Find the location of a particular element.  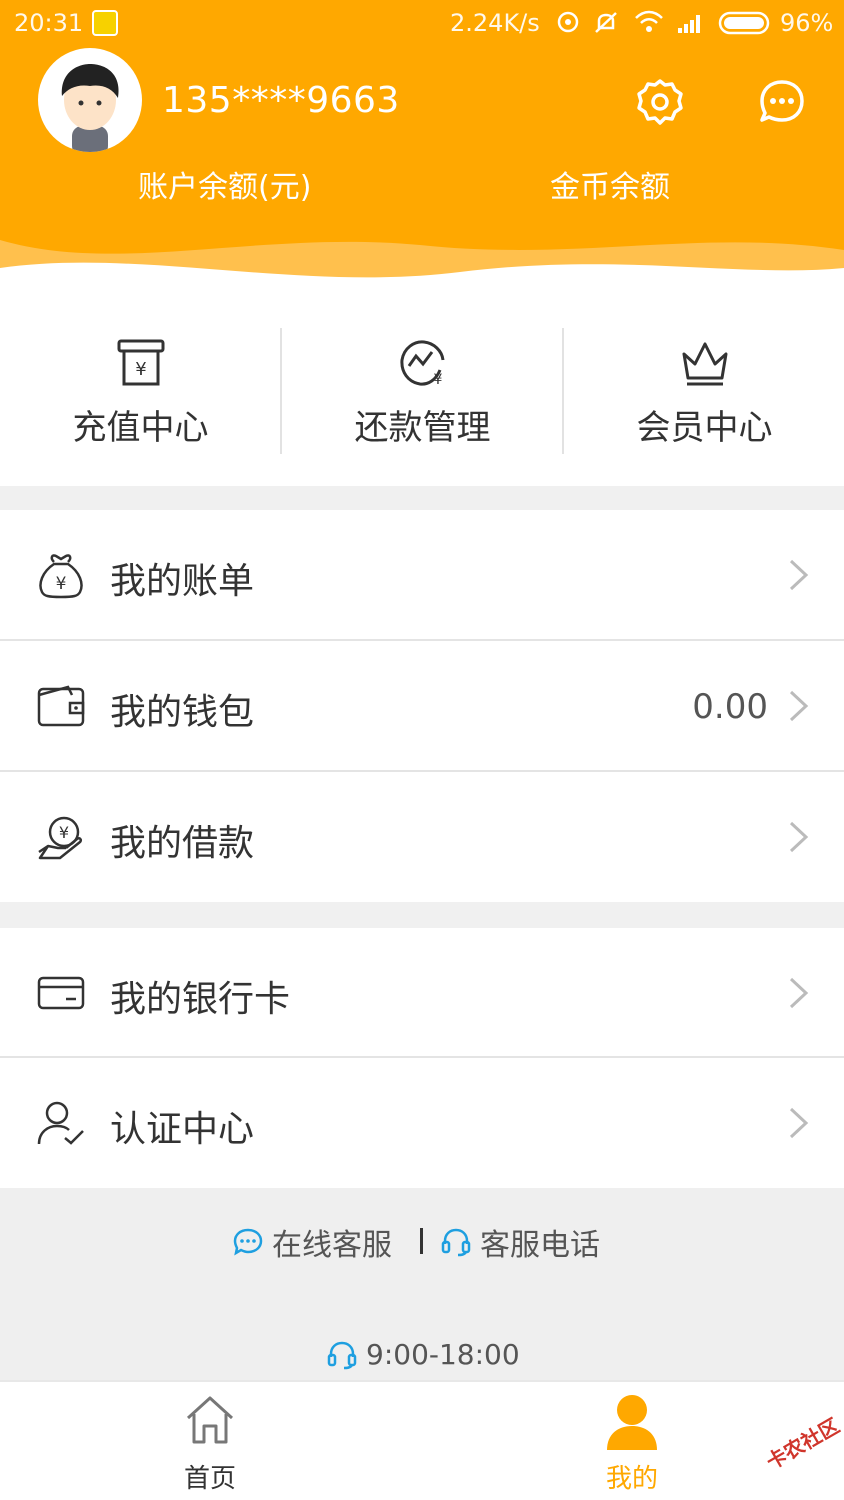

status-net-speed: 2.24K/s is located at coordinates (495, 23).